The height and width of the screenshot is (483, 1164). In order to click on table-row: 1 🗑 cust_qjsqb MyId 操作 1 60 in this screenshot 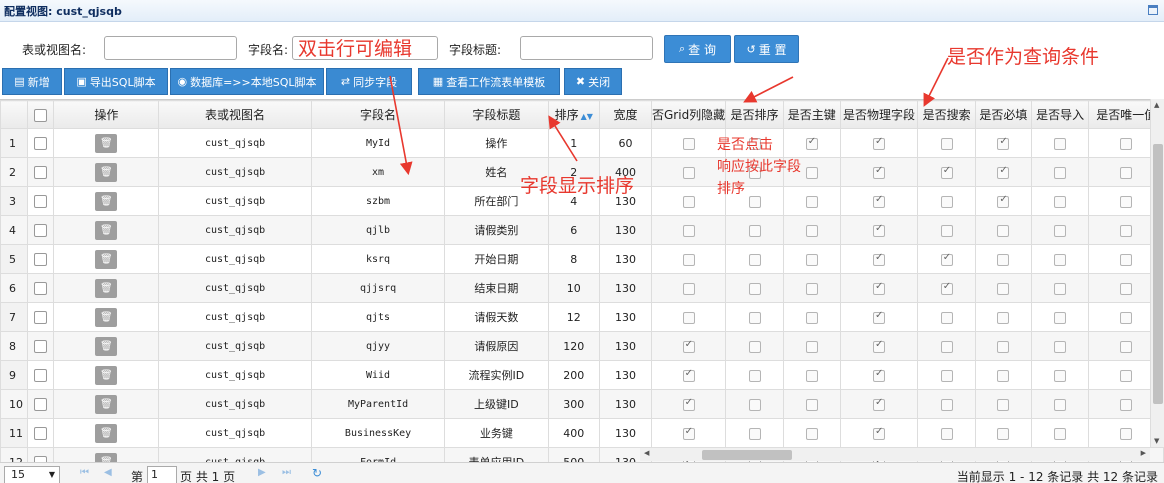, I will do `click(582, 143)`.